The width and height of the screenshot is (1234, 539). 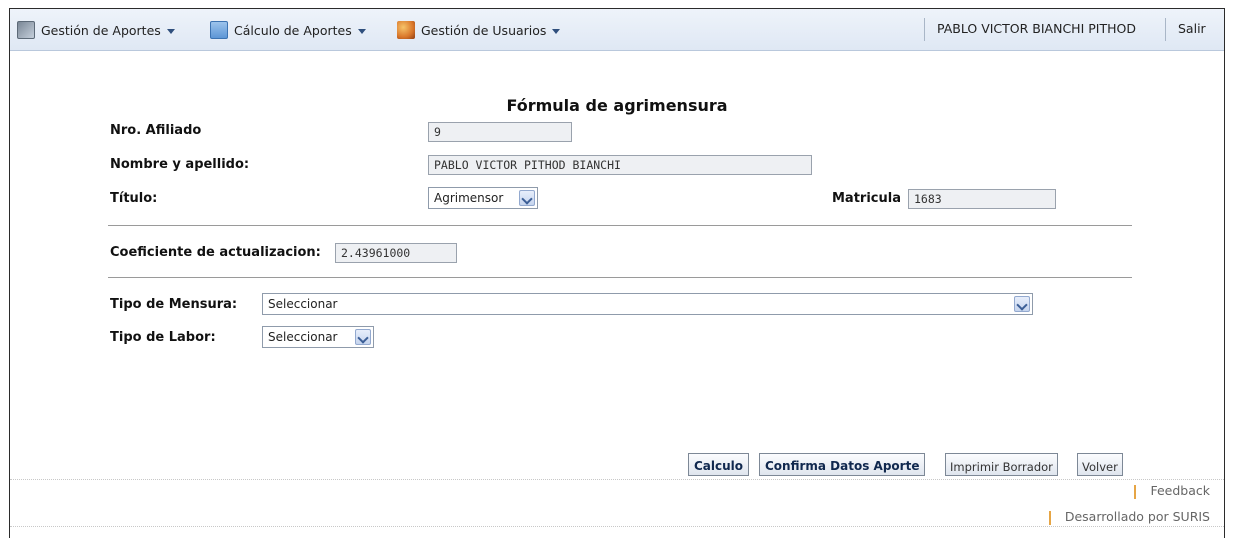 I want to click on confirma-datos-aporte-button: Confirma Datos Aporte, so click(x=842, y=464).